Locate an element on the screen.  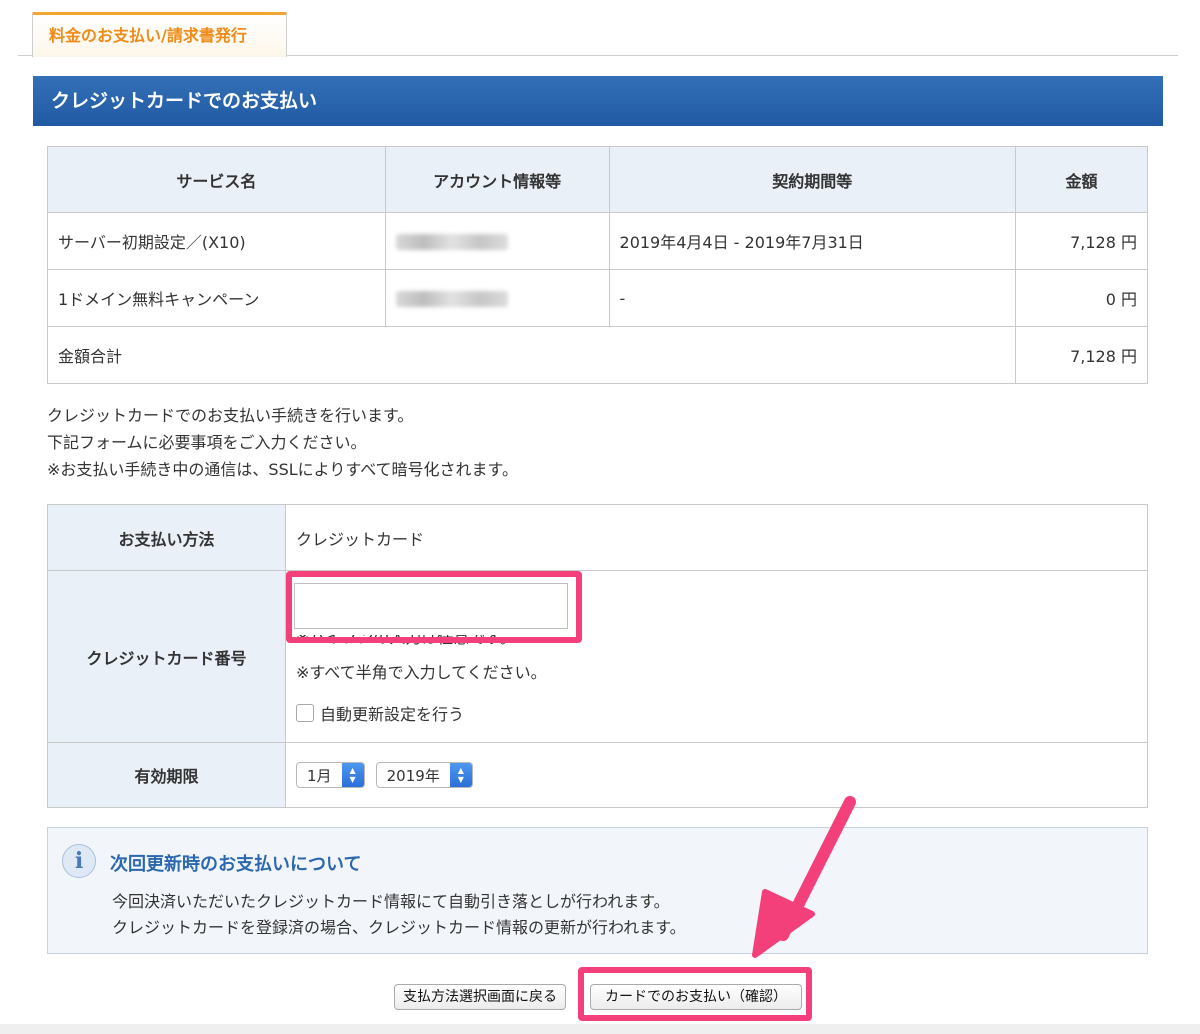
info-title: 次回更新時のお支払いについて is located at coordinates (236, 864).